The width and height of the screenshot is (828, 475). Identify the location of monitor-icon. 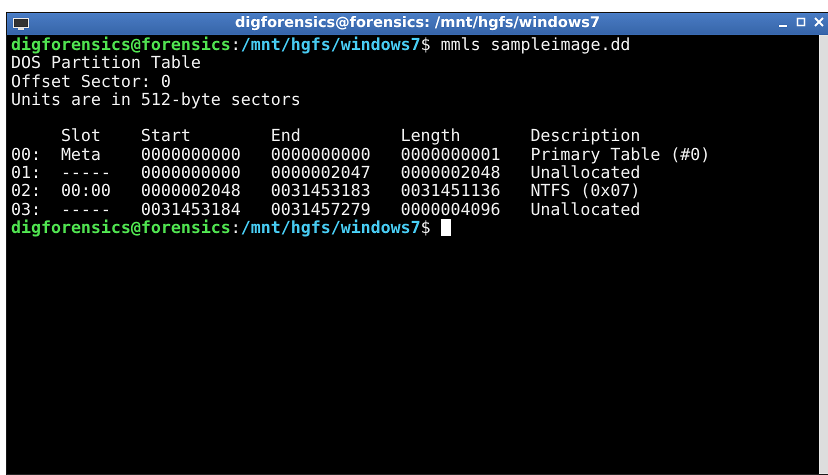
(21, 24).